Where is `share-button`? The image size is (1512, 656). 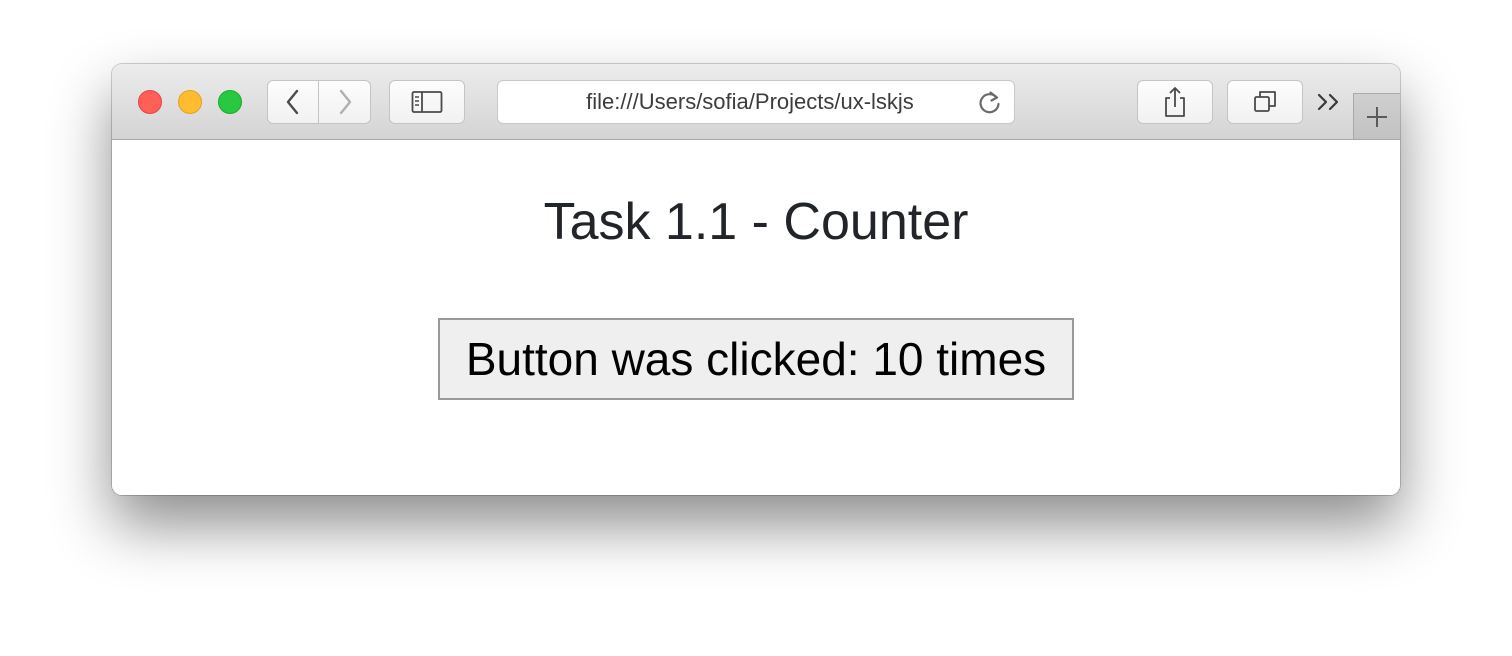
share-button is located at coordinates (1175, 102).